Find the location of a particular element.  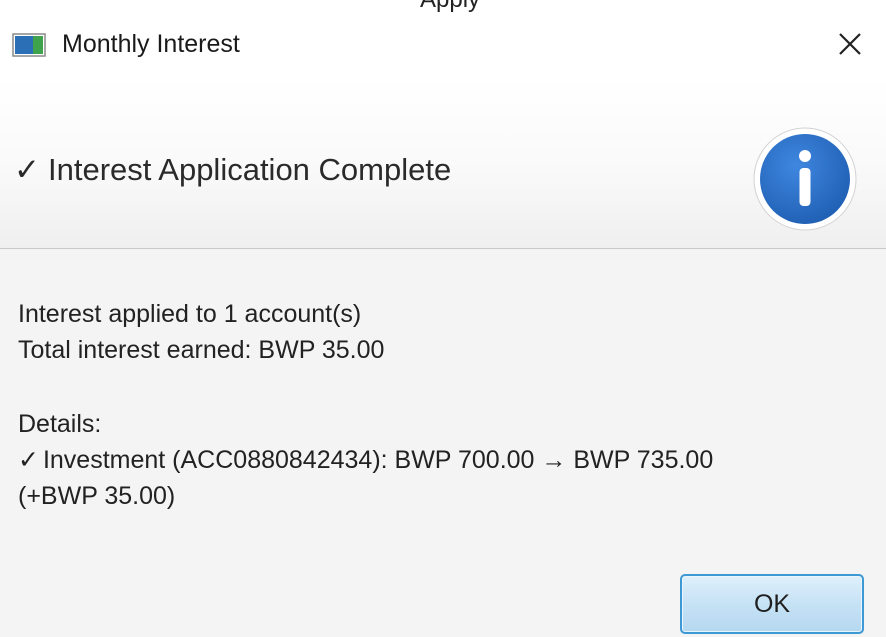

message-detail-continuation: (+BWP 35.00) is located at coordinates (97, 496).